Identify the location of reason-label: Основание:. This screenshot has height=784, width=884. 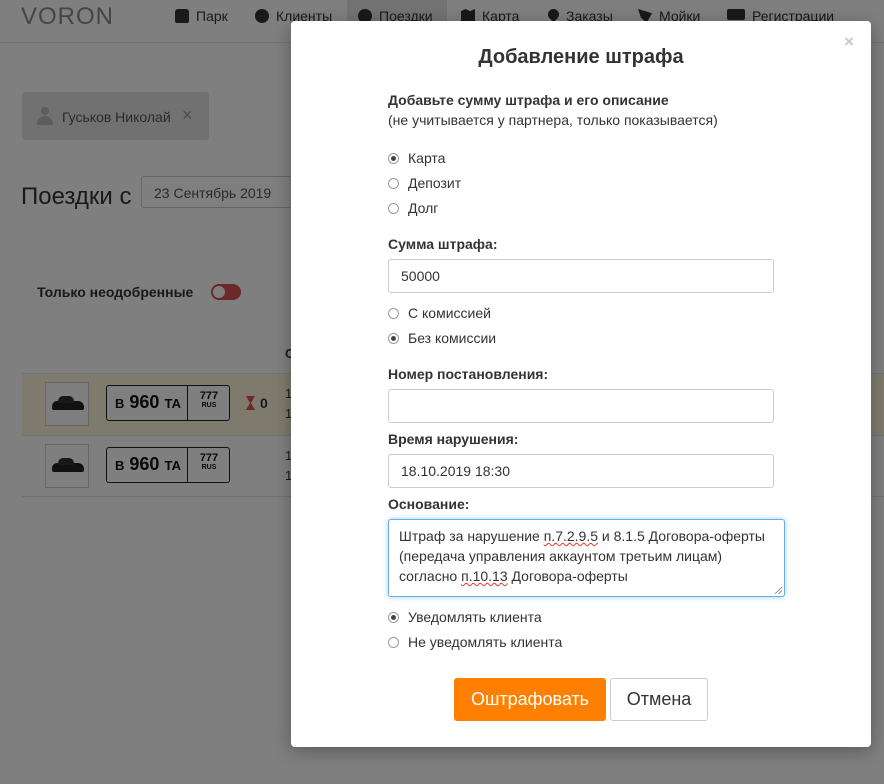
(429, 504).